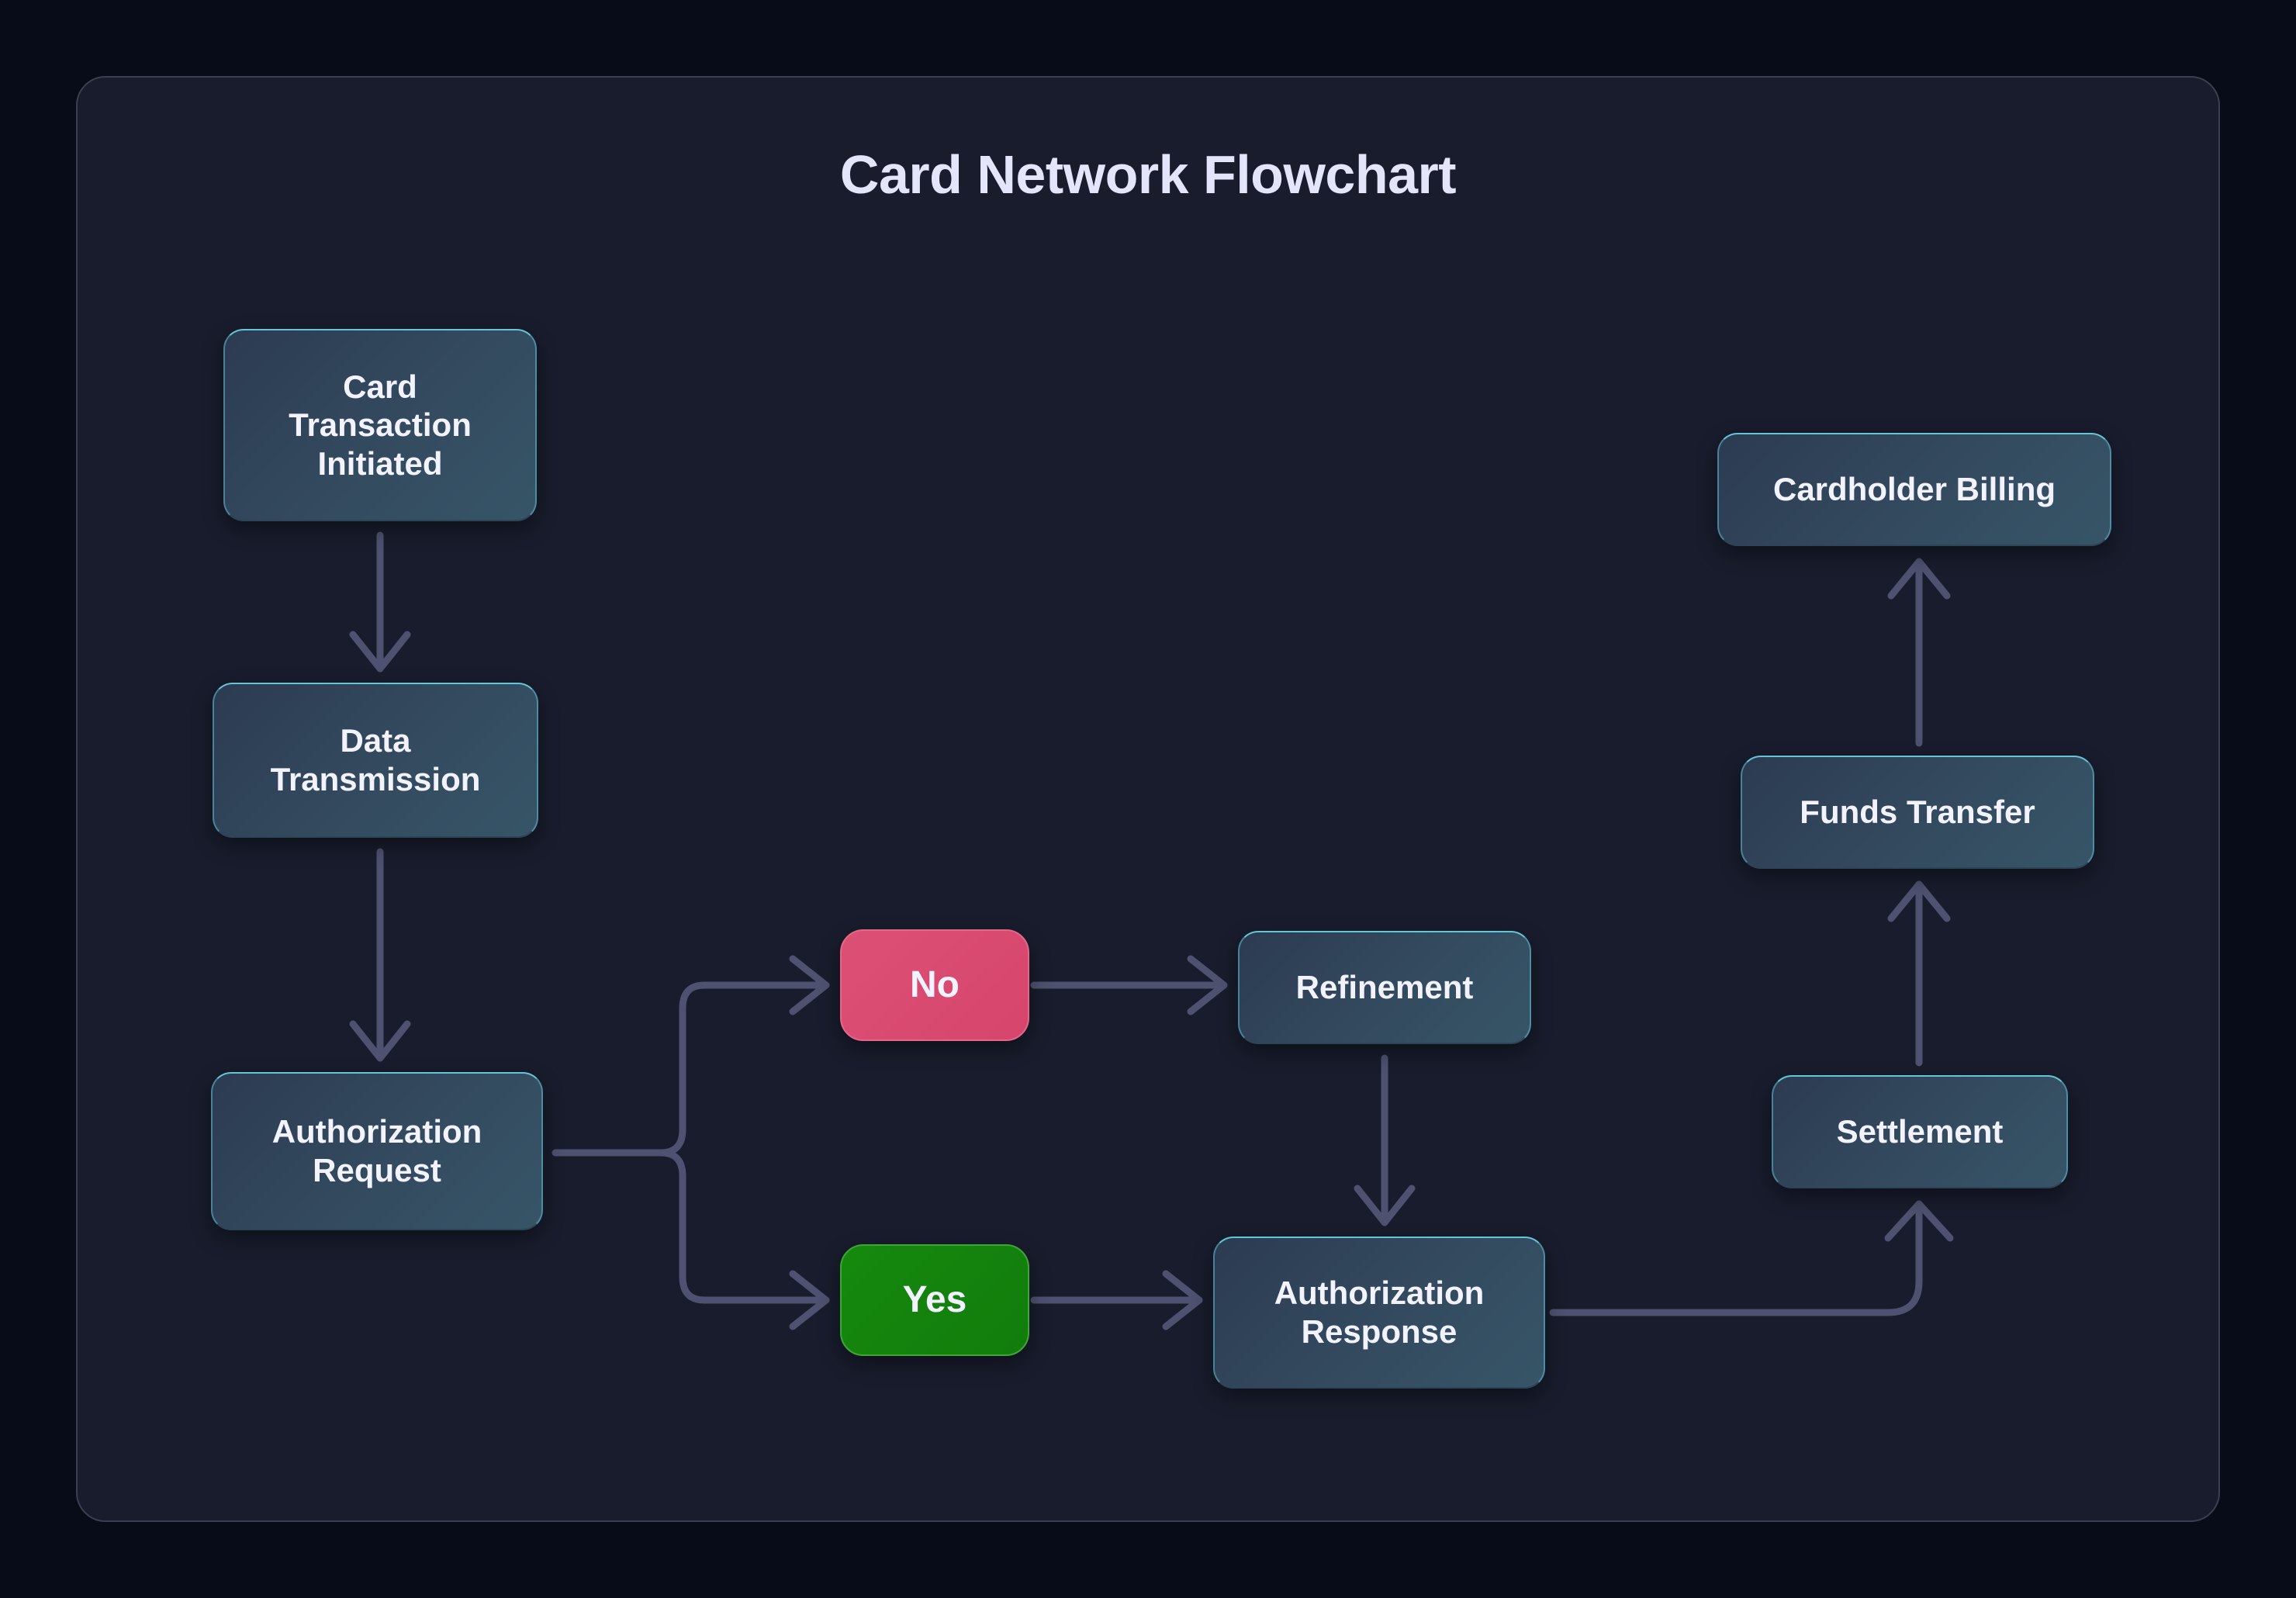 The image size is (2296, 1598). Describe the element at coordinates (1914, 490) in the screenshot. I see `flow-node-cardholder-billing: Cardholder Billing` at that location.